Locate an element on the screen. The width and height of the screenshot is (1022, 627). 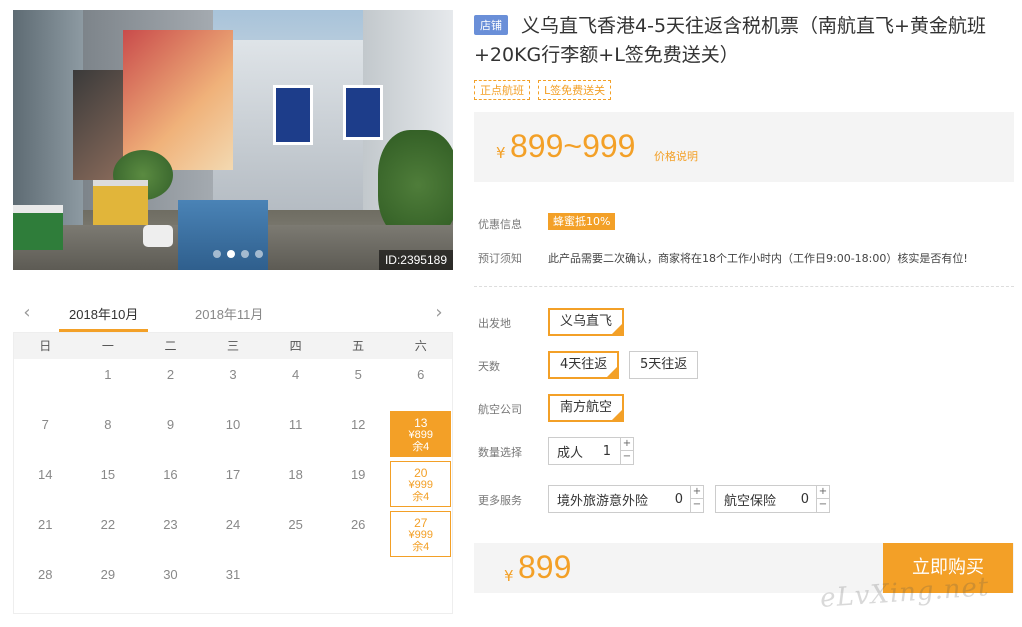
product-tags: 正点航班 L签免费送关 is located at coordinates (543, 90).